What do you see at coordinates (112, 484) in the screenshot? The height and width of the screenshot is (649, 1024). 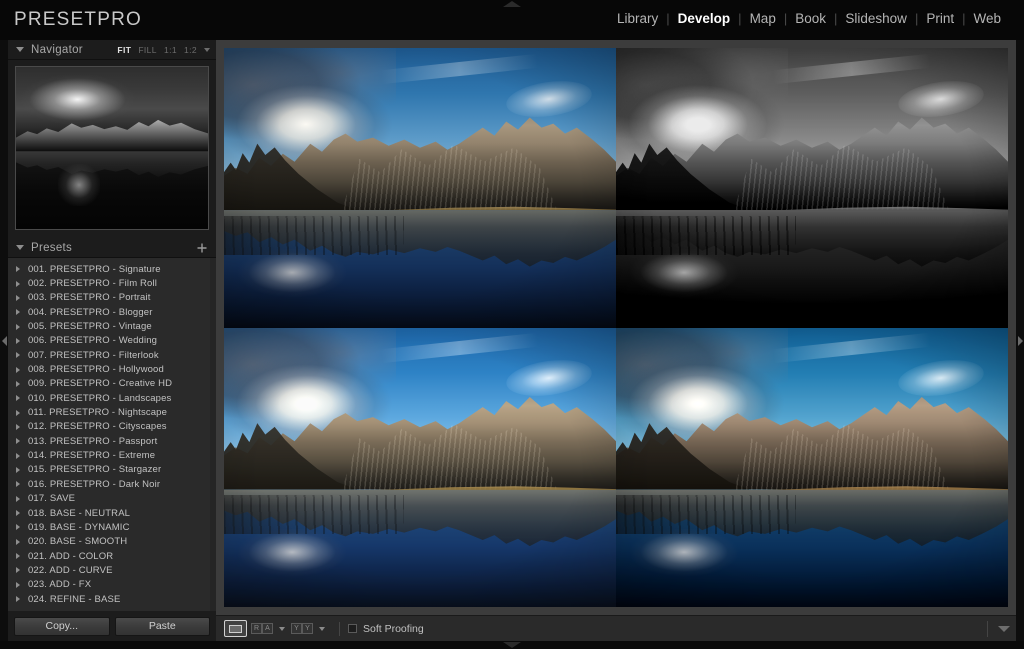 I see `preset-item: 016. PRESETPRO - Dark Noir` at bounding box center [112, 484].